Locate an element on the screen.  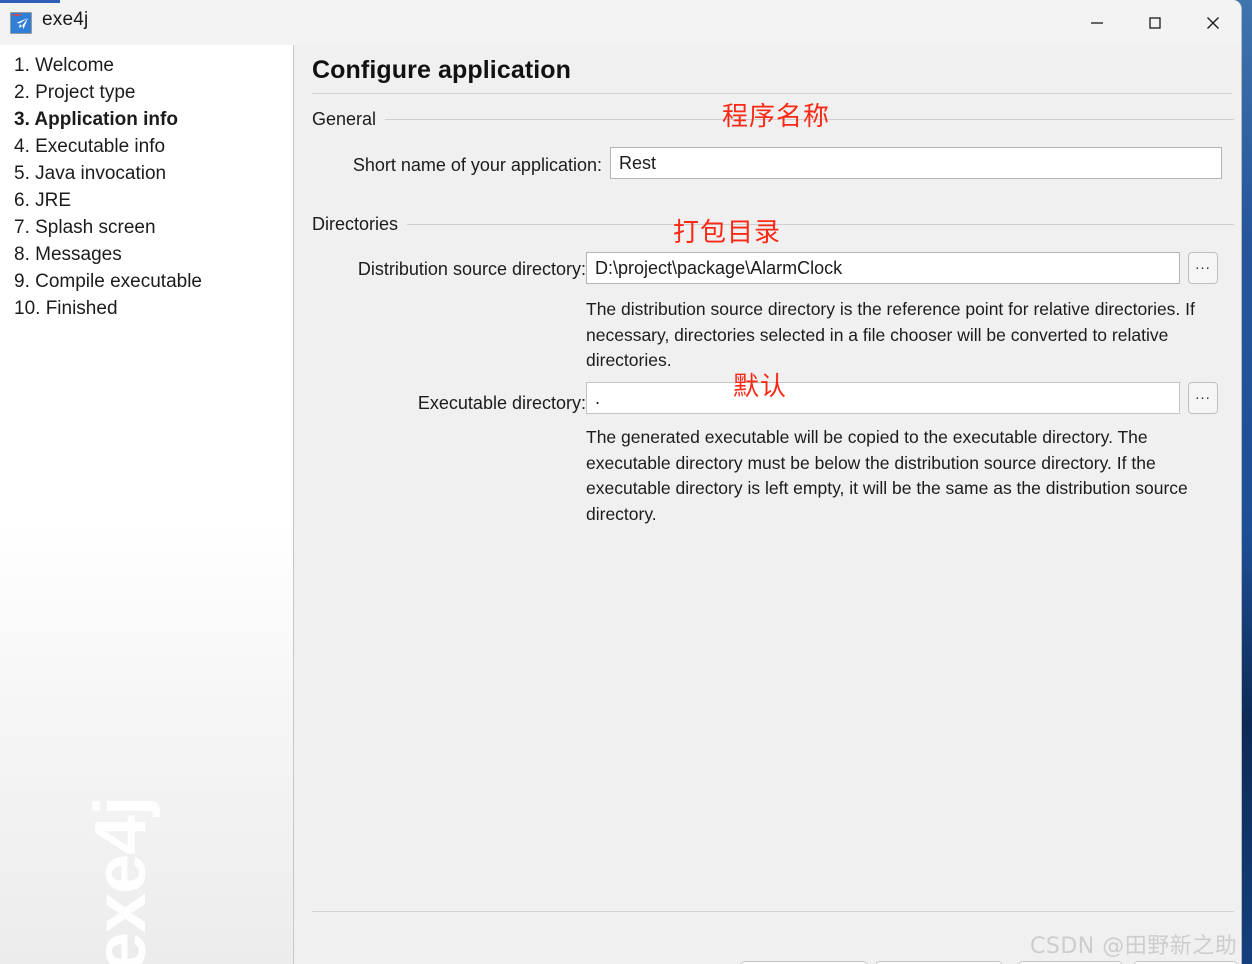
sidebar-item-executable-info: 4. Executable info is located at coordinates (150, 146).